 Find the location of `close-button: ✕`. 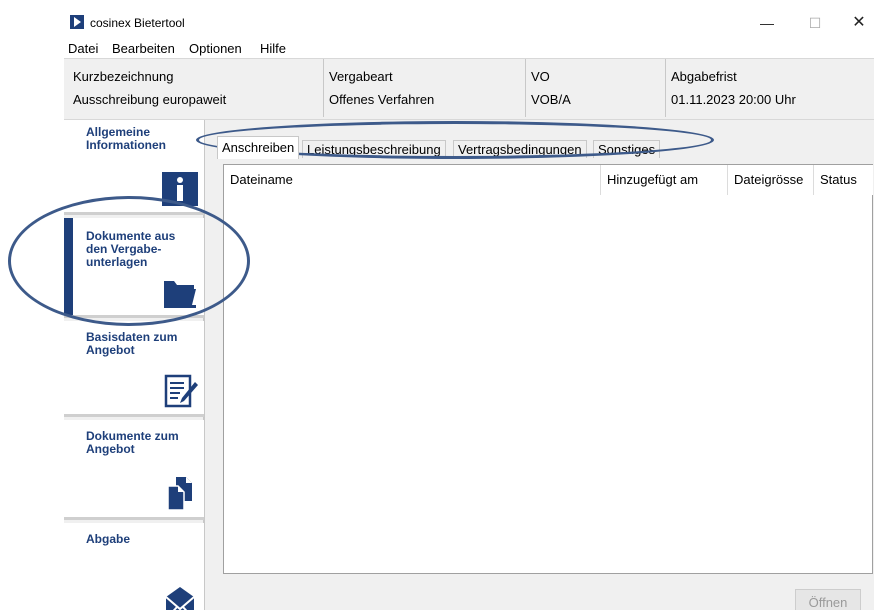

close-button: ✕ is located at coordinates (855, 23).